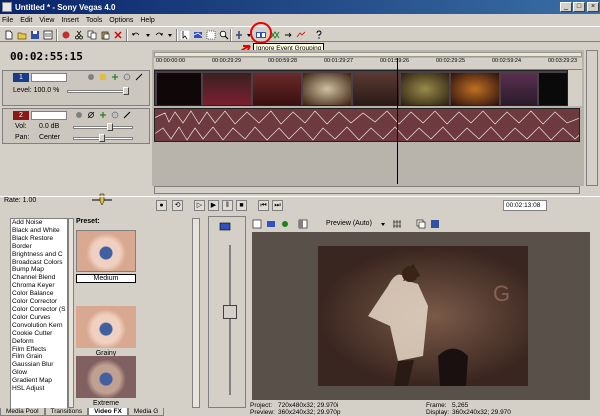 The width and height of the screenshot is (600, 416). I want to click on play-from-start-button: ▷, so click(199, 205).